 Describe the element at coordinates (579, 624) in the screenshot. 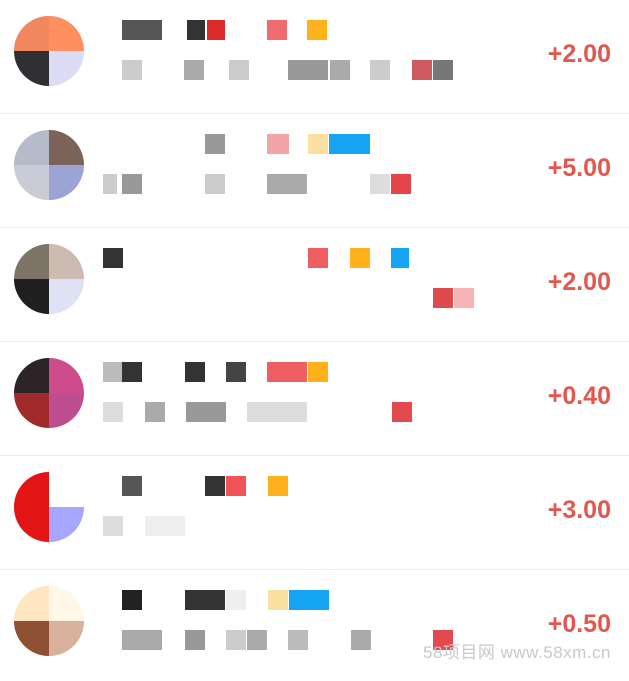

I see `amount-value: +0.50` at that location.